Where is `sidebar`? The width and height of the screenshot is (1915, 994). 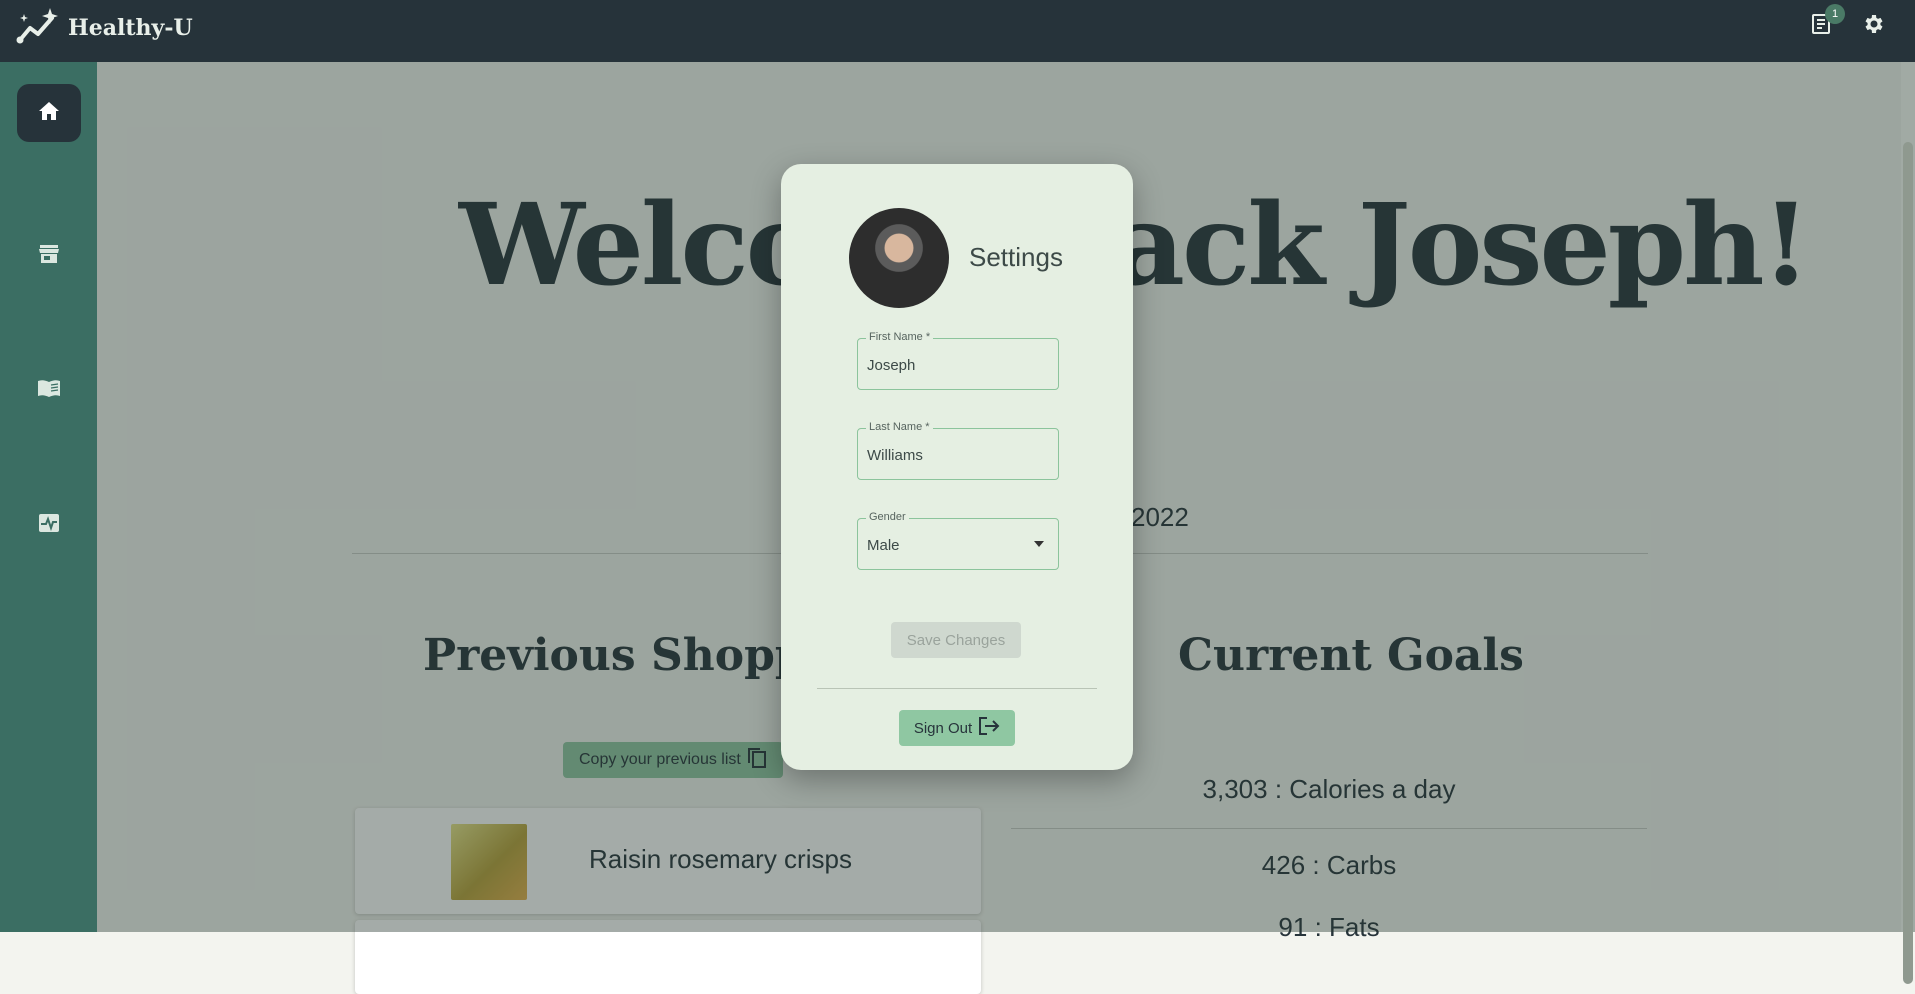
sidebar is located at coordinates (48, 497).